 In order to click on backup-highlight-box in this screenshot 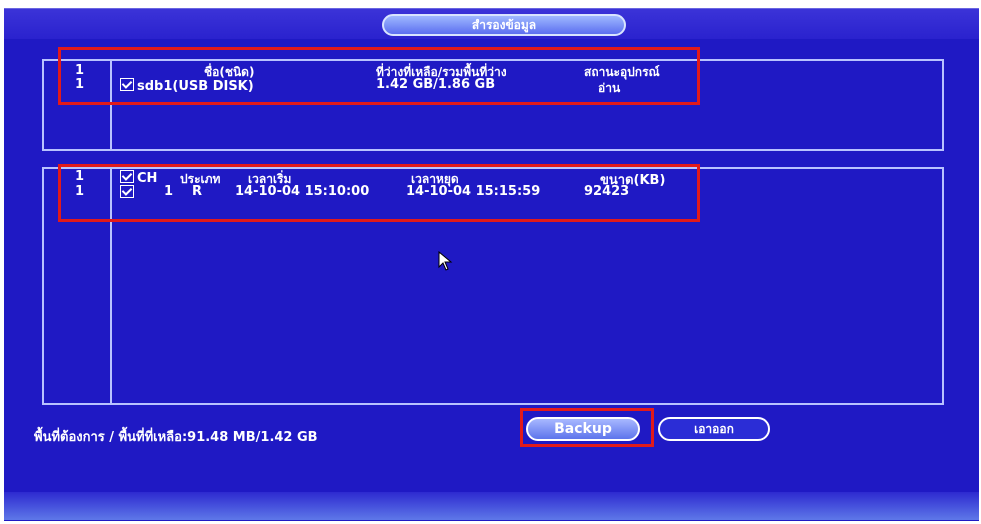, I will do `click(587, 427)`.